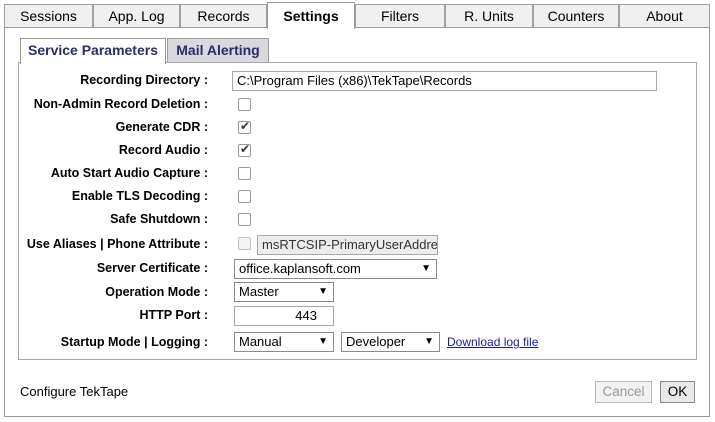  Describe the element at coordinates (152, 268) in the screenshot. I see `server-certificate-label: Server Certificate :` at that location.